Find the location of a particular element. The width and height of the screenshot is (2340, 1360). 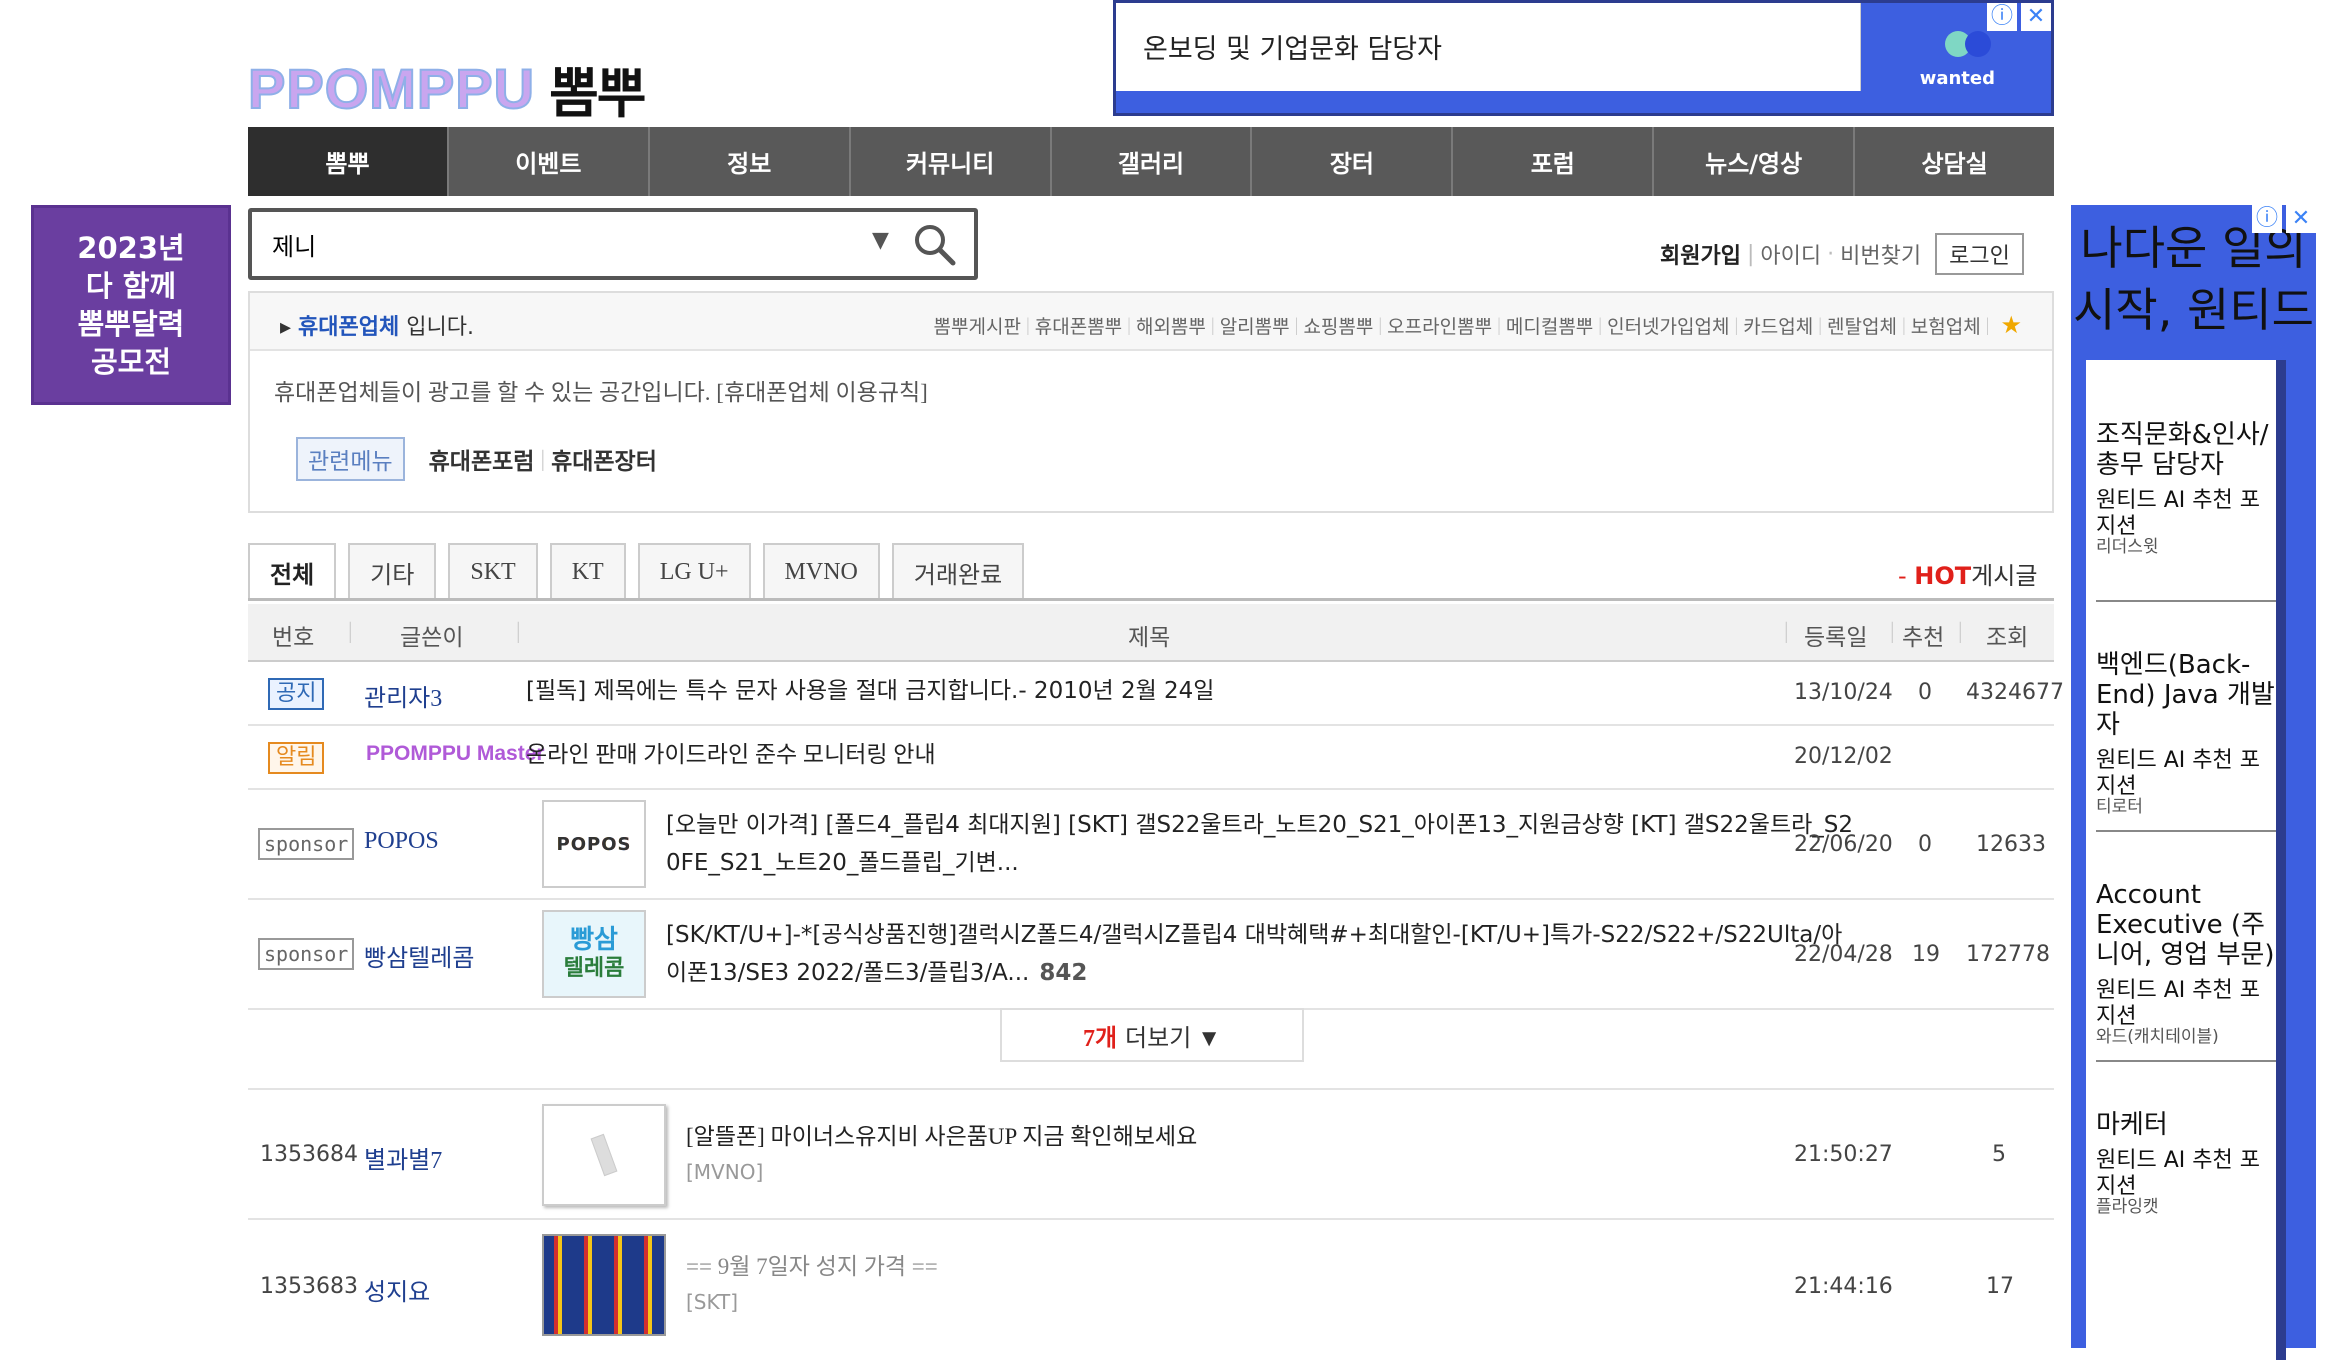

post-writer: POPOS is located at coordinates (401, 841).